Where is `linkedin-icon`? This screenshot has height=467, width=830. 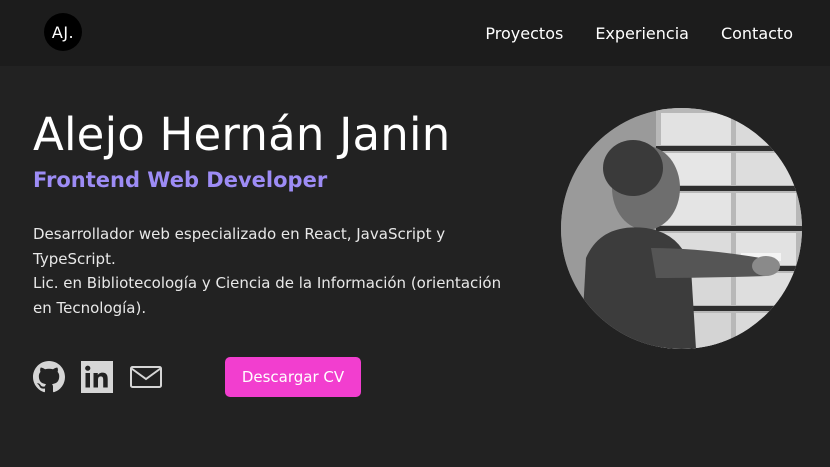 linkedin-icon is located at coordinates (97, 377).